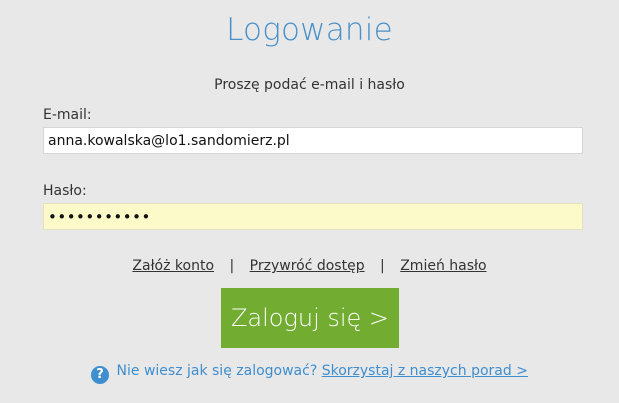 The width and height of the screenshot is (619, 403). What do you see at coordinates (100, 375) in the screenshot?
I see `question-circle-icon: ?` at bounding box center [100, 375].